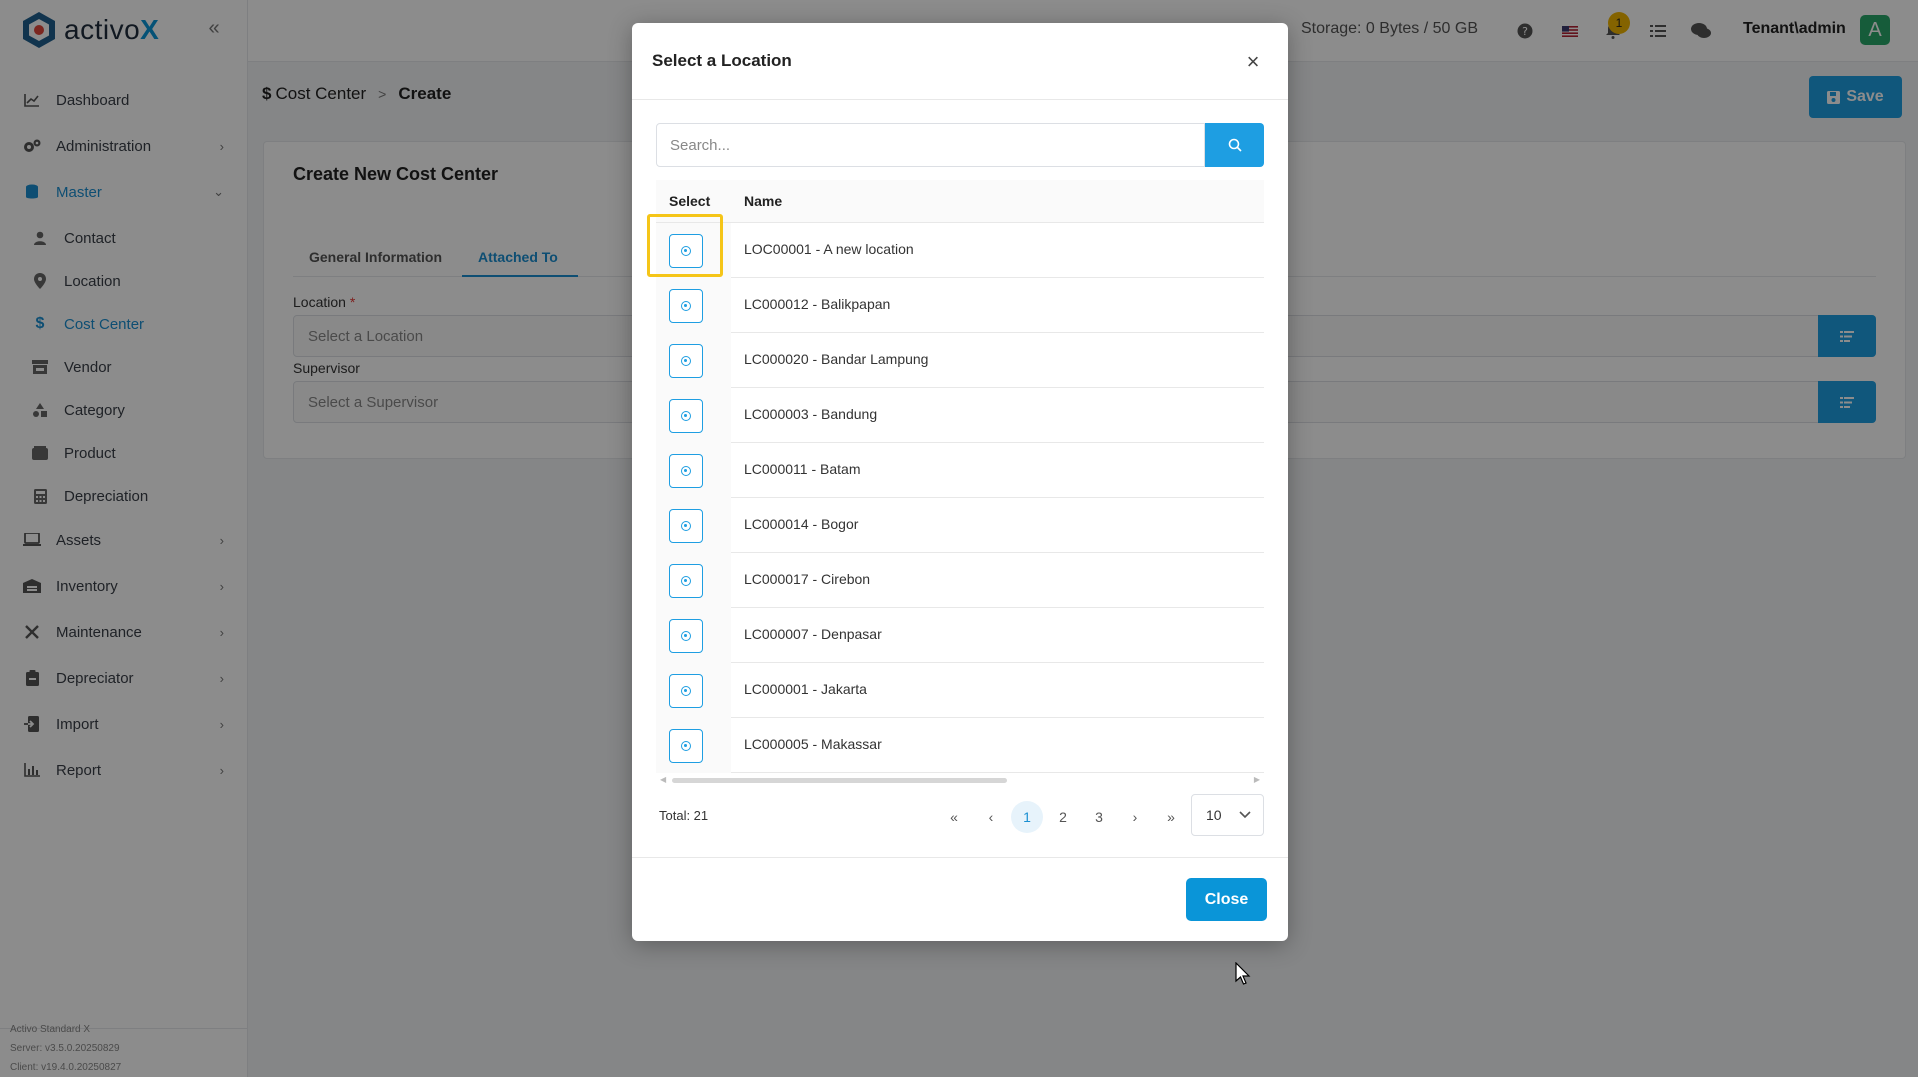 The height and width of the screenshot is (1077, 1918). What do you see at coordinates (1135, 817) in the screenshot?
I see `next-page-icon: ›` at bounding box center [1135, 817].